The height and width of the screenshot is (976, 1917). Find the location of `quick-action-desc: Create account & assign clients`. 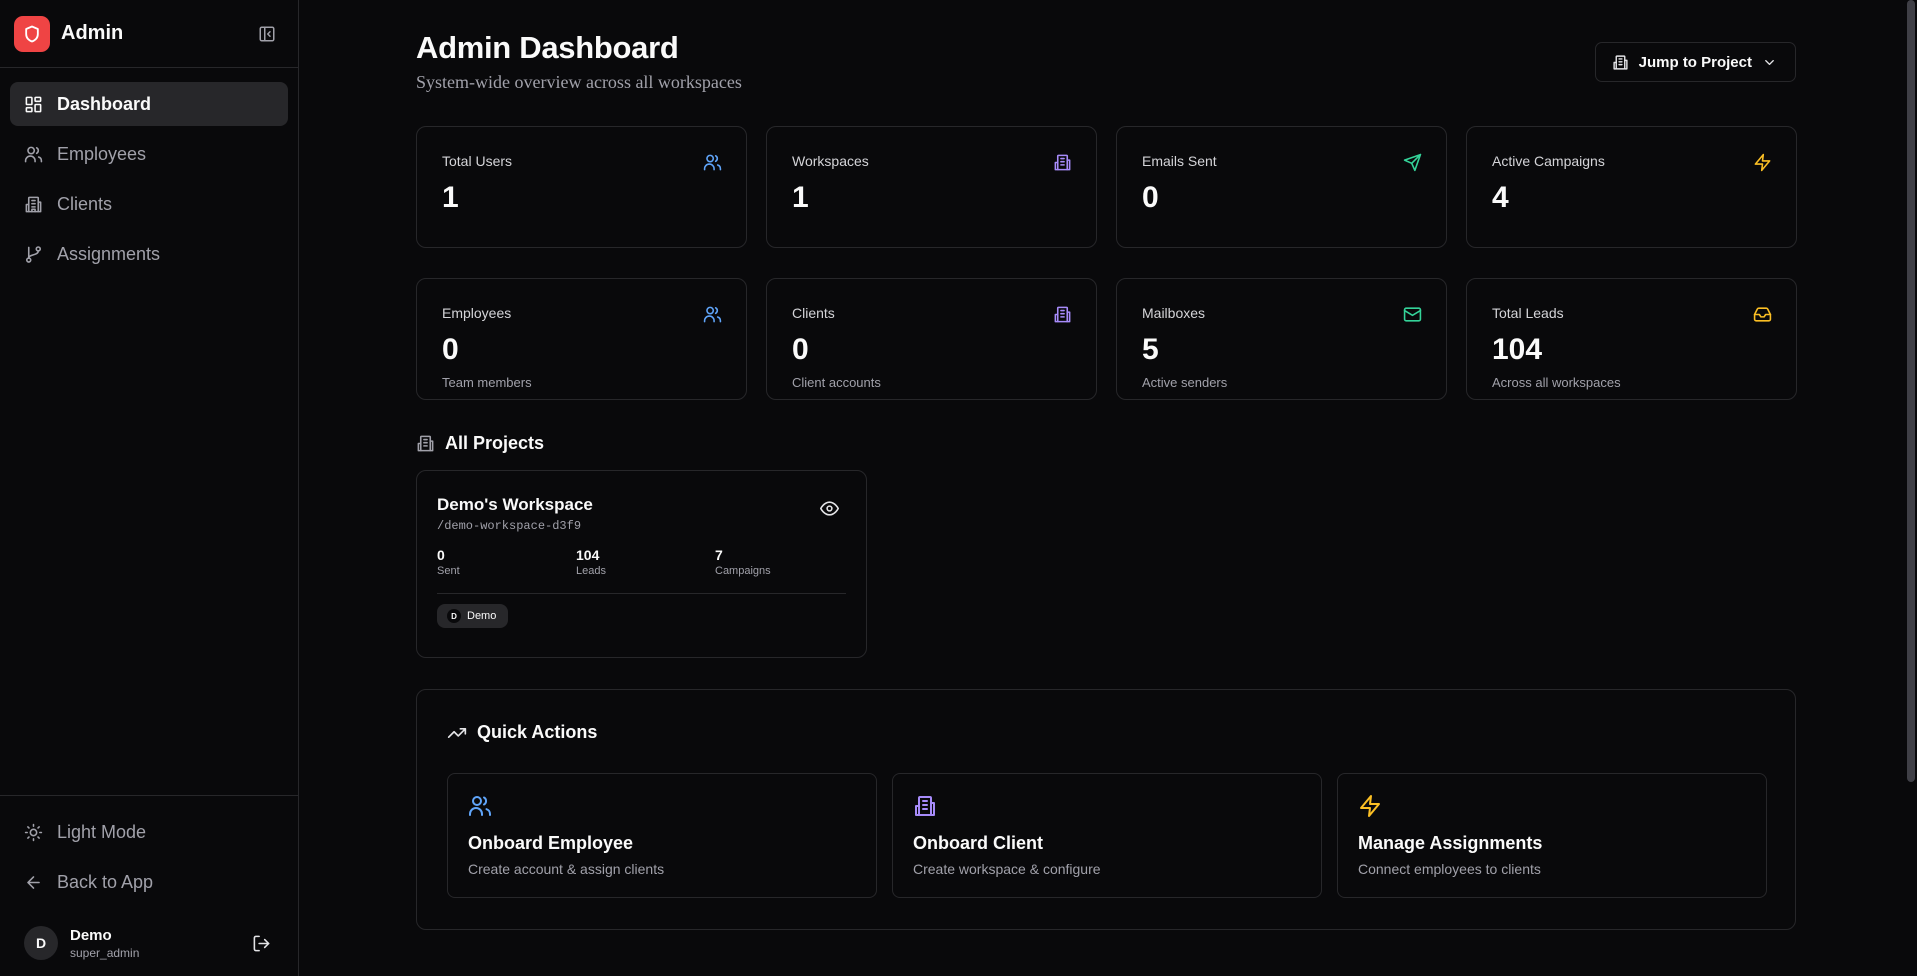

quick-action-desc: Create account & assign clients is located at coordinates (566, 869).